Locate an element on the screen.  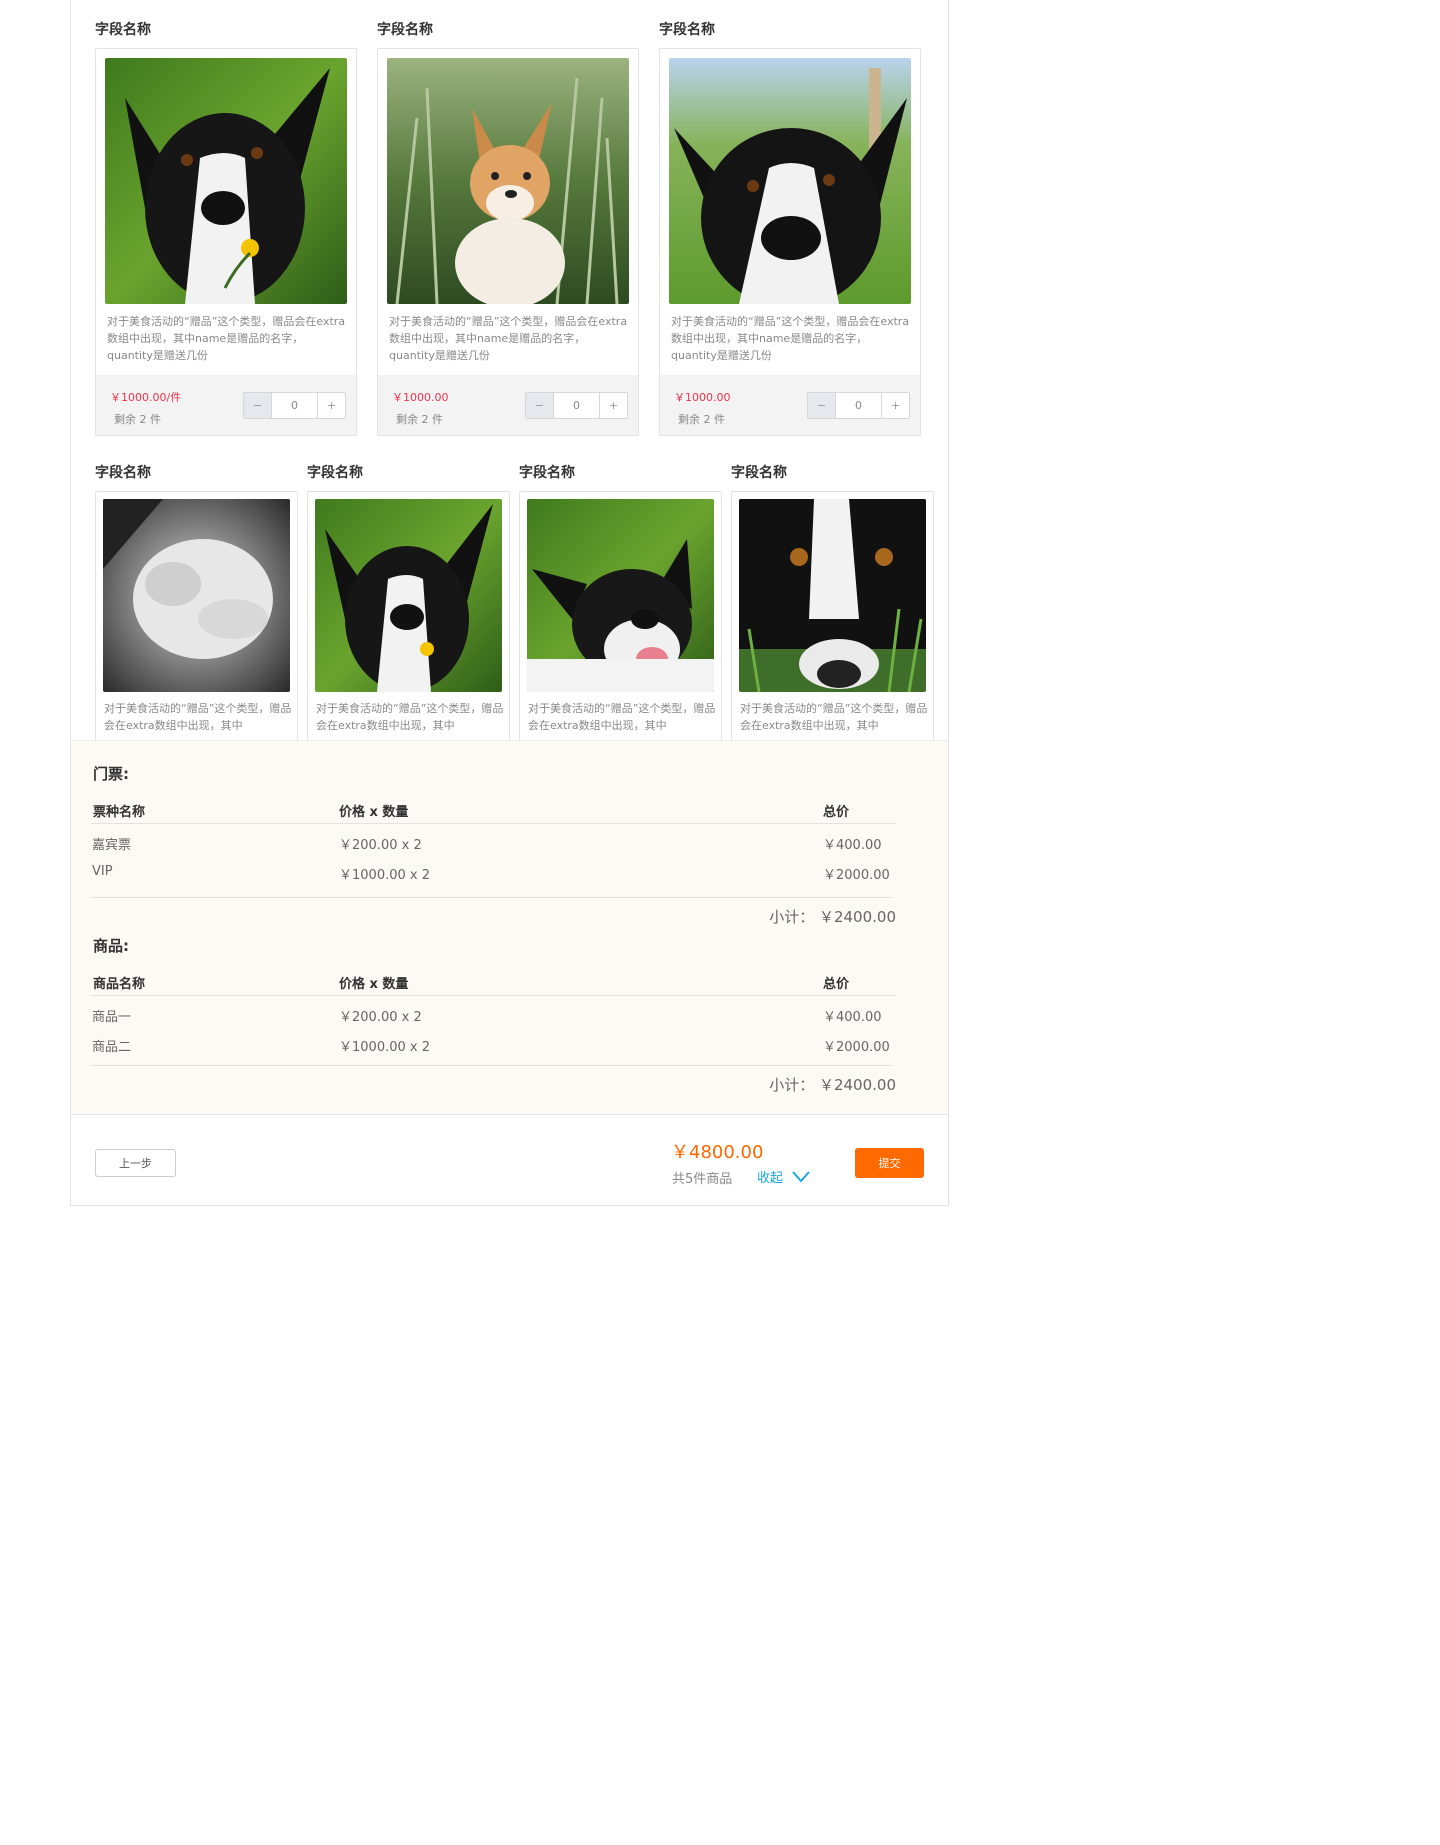
ticket-row-name: VIP is located at coordinates (102, 871).